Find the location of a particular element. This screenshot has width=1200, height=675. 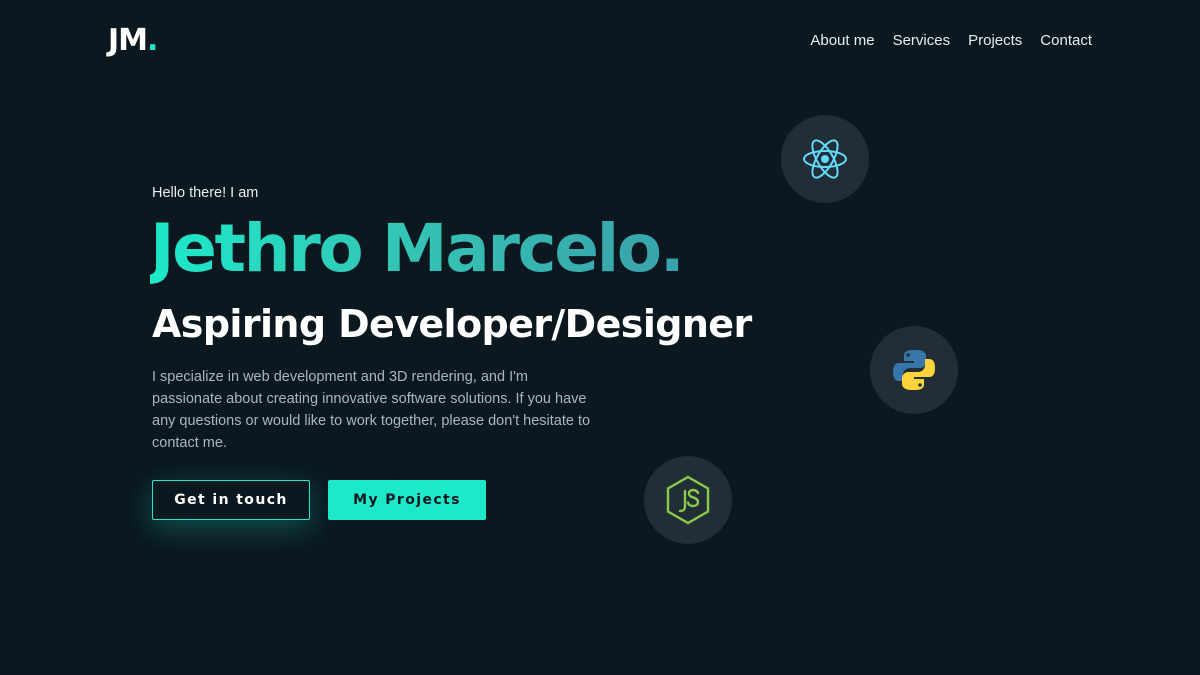

nav-projects: Projects is located at coordinates (995, 41).